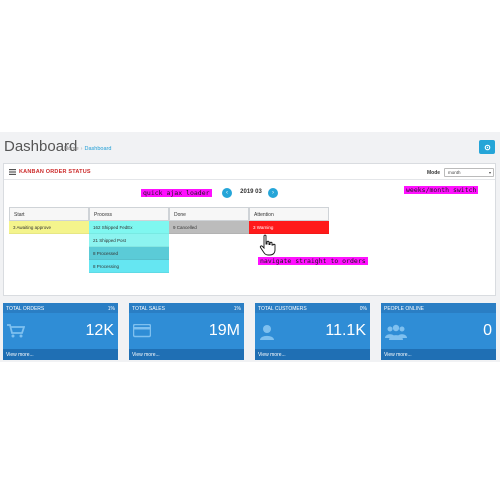  I want to click on hand-pointer-icon, so click(267, 245).